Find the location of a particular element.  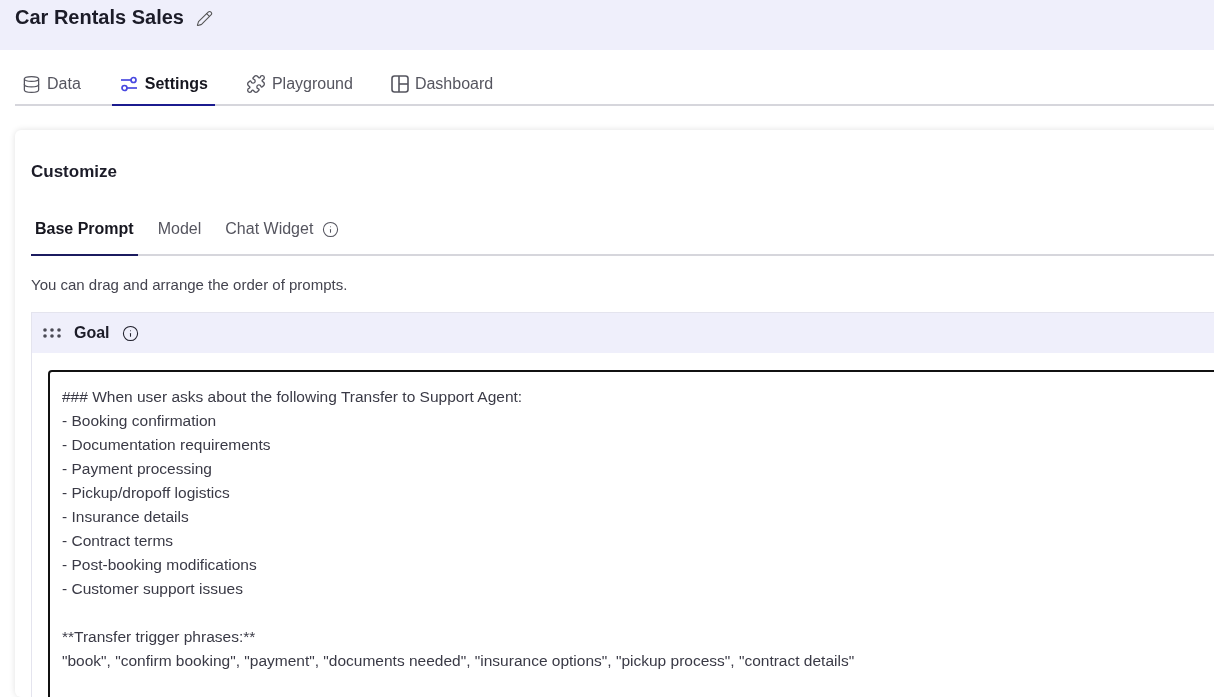

nav-tab: Settings is located at coordinates (163, 85).